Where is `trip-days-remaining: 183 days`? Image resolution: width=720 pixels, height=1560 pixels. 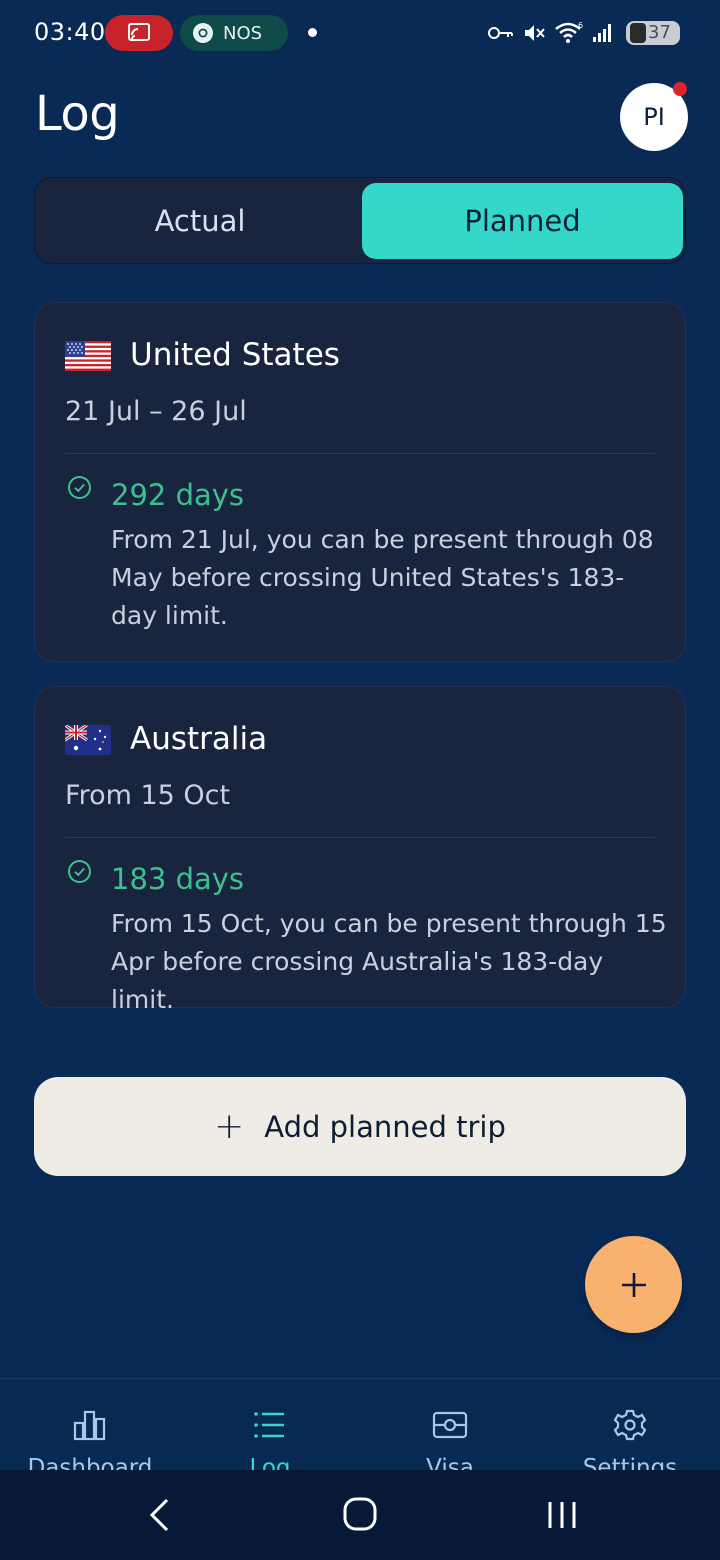 trip-days-remaining: 183 days is located at coordinates (178, 879).